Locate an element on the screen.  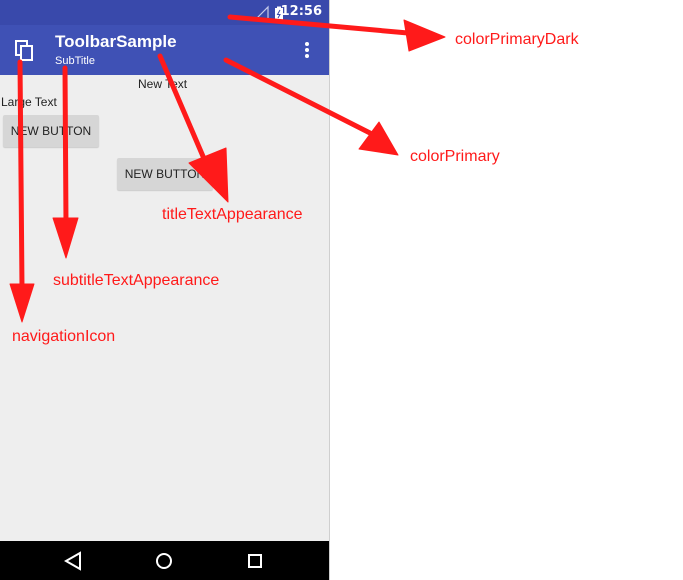
arrow-color-primary is located at coordinates (311, 106).